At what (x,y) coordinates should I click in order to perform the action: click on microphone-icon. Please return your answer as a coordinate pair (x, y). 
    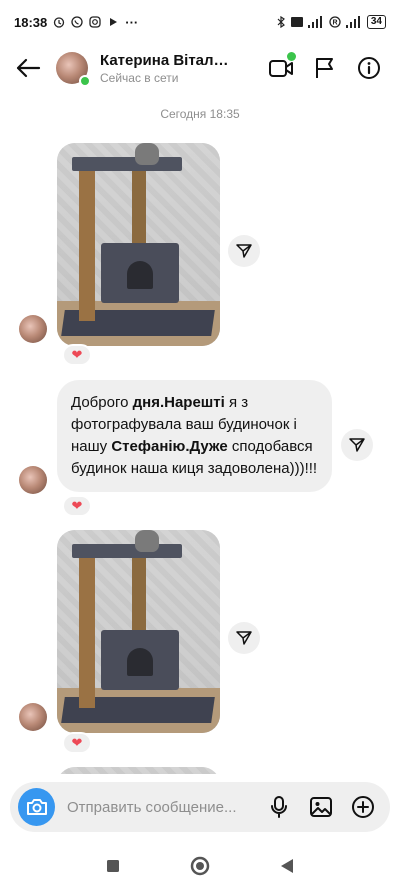
    Looking at the image, I should click on (279, 807).